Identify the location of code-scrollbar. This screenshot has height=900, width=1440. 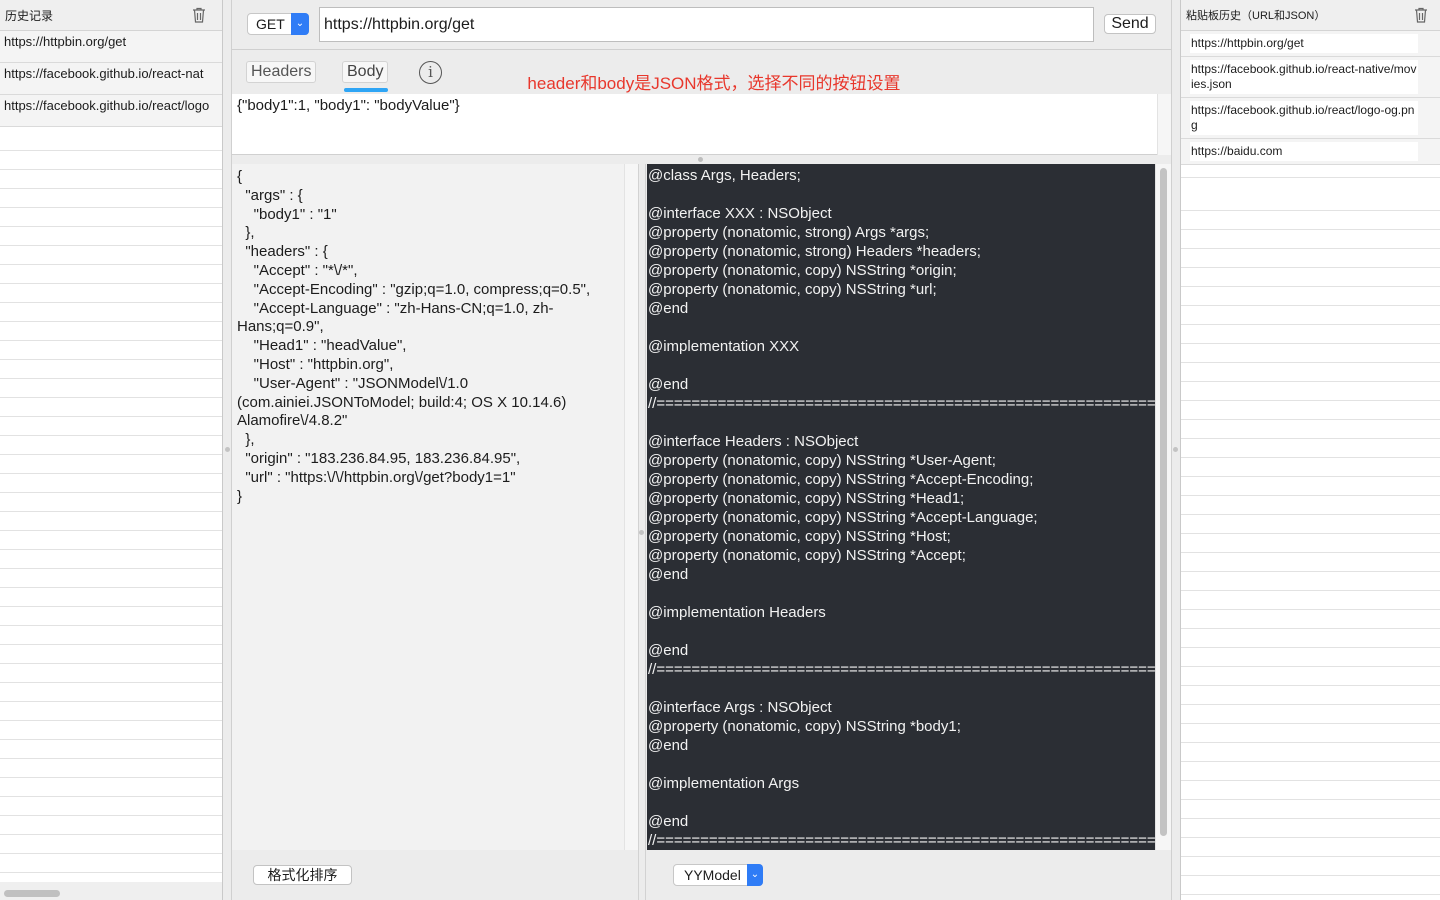
(1163, 507).